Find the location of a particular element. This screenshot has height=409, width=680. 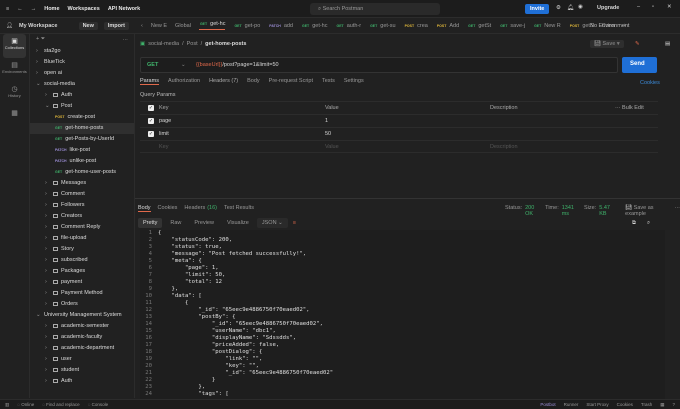

status-console: ◌ Console is located at coordinates (98, 404).